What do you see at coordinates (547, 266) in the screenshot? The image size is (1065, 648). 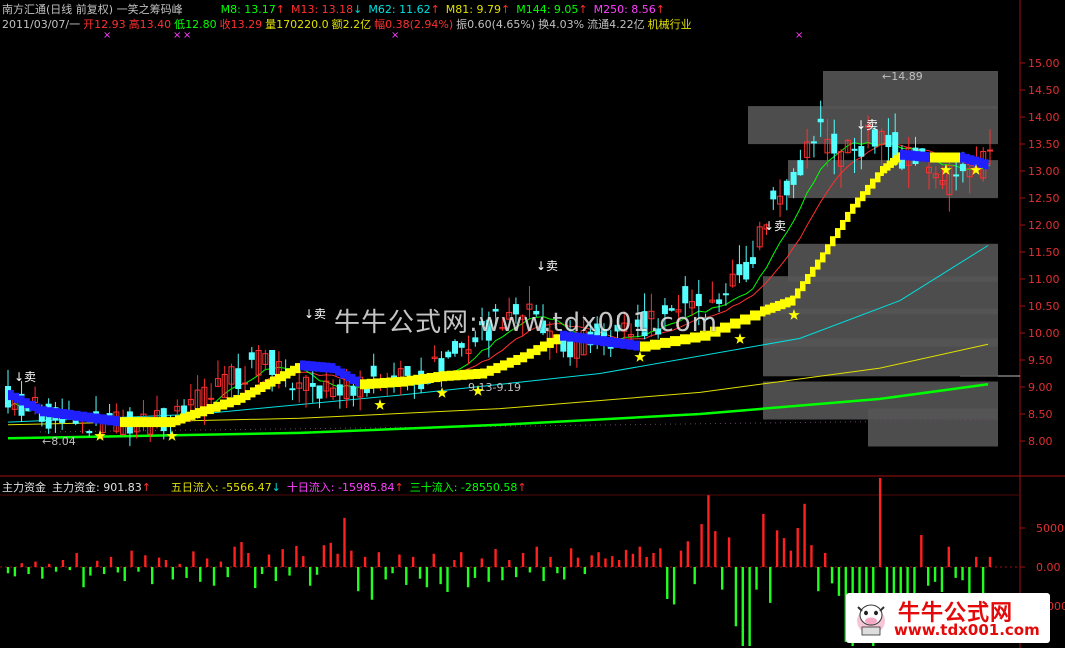 I see `sell-signal-2: ↓卖` at bounding box center [547, 266].